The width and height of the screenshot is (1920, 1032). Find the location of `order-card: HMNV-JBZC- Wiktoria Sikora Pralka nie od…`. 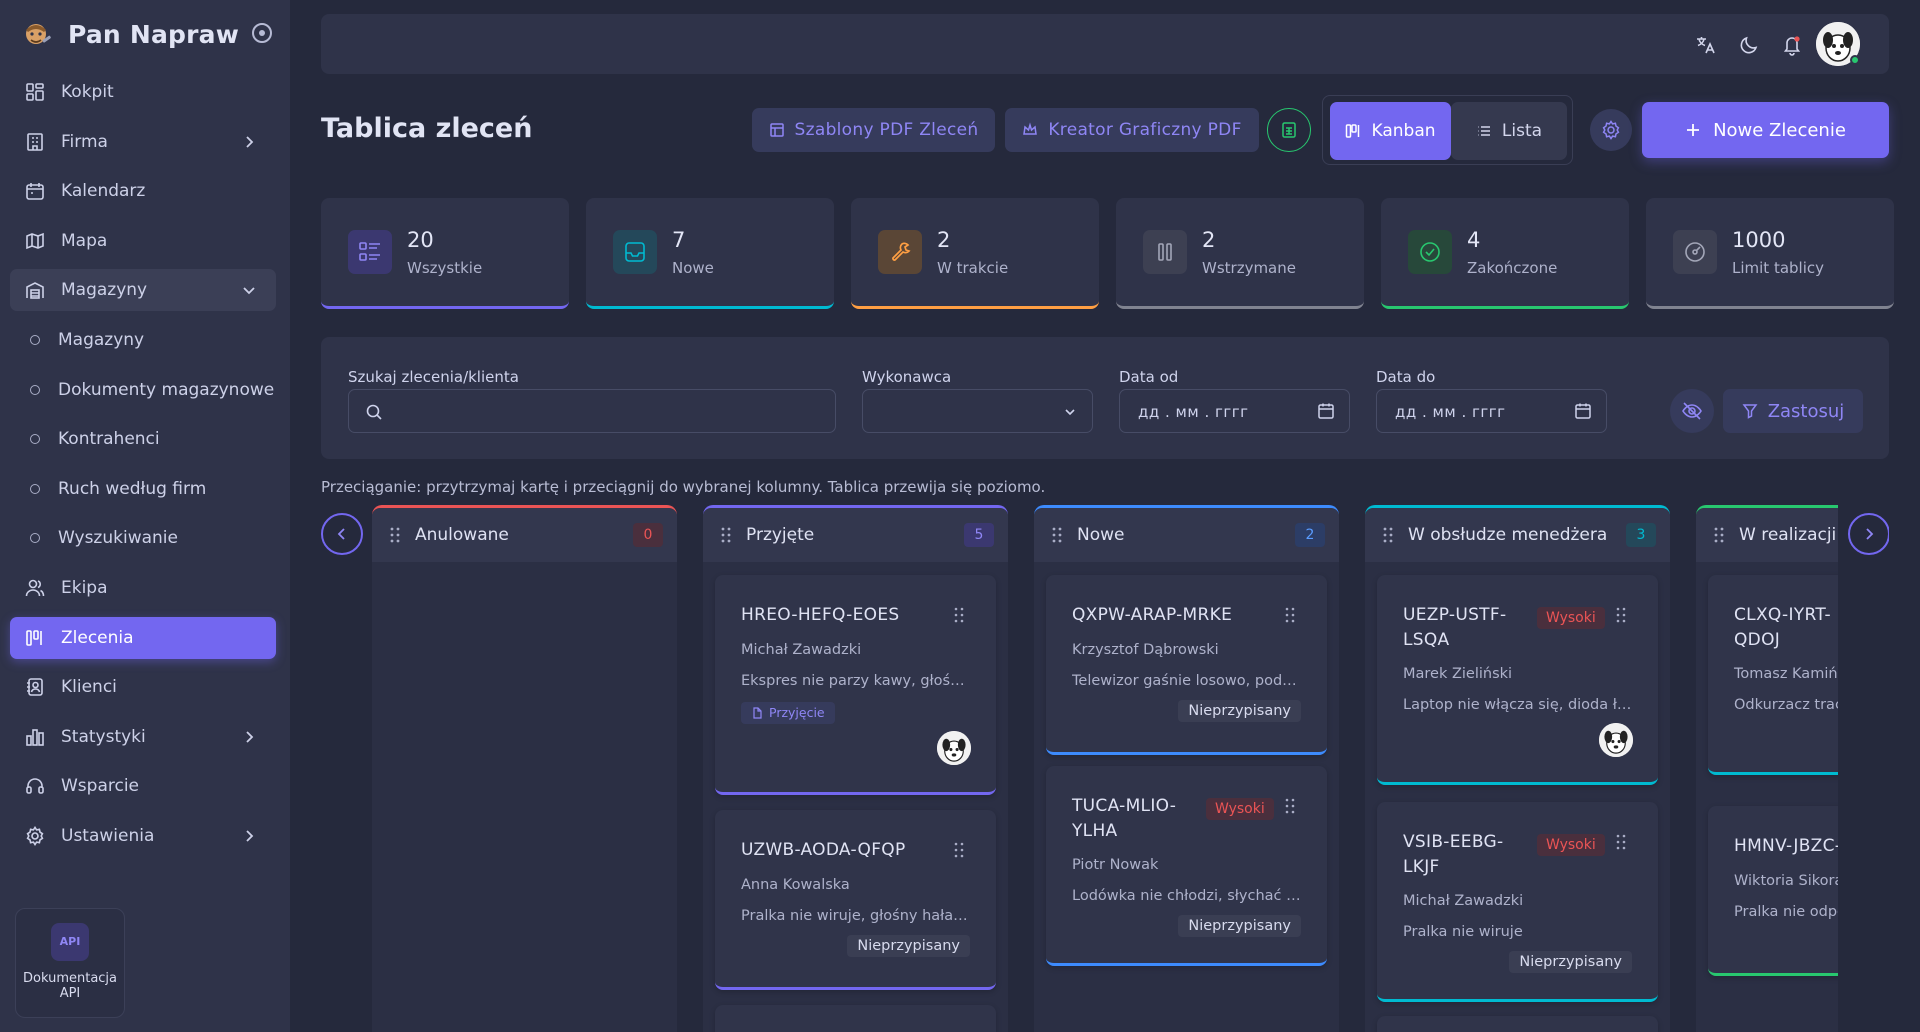

order-card: HMNV-JBZC- Wiktoria Sikora Pralka nie od… is located at coordinates (1773, 891).